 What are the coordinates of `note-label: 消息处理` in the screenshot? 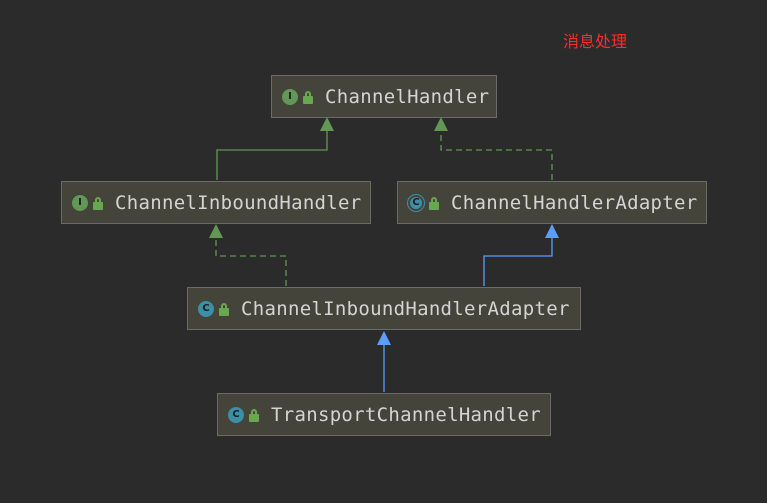 It's located at (595, 41).